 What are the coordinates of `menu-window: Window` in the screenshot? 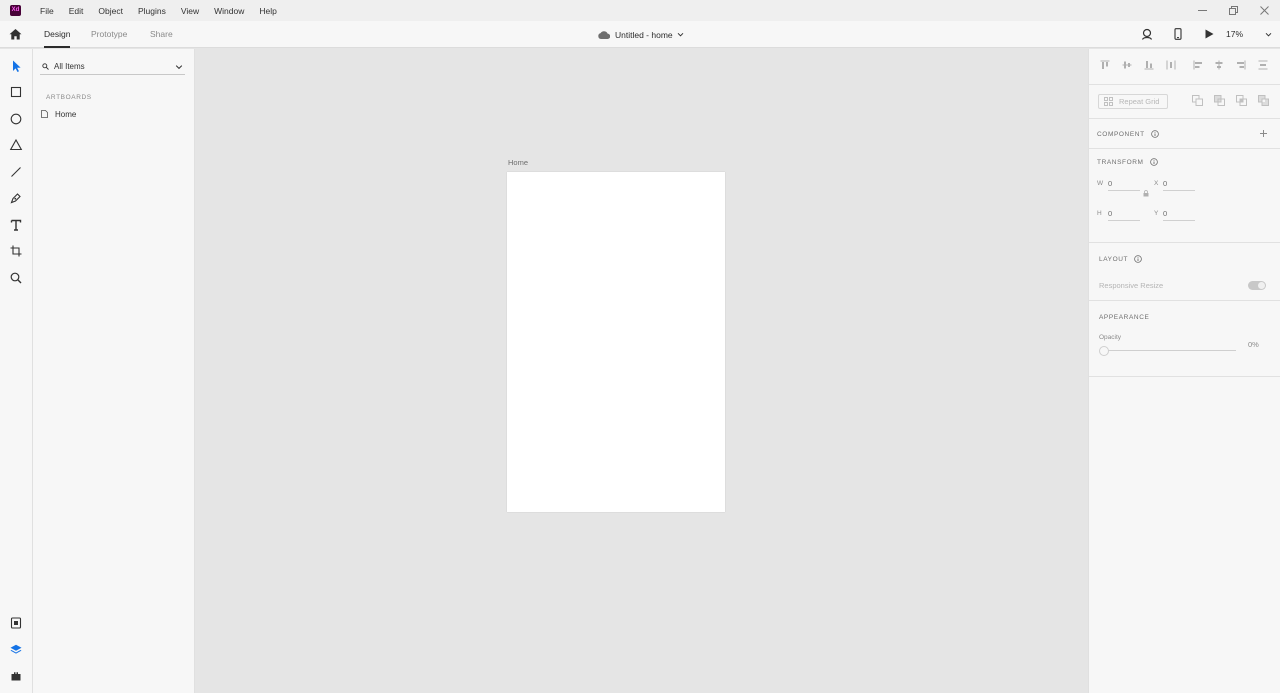 It's located at (229, 11).